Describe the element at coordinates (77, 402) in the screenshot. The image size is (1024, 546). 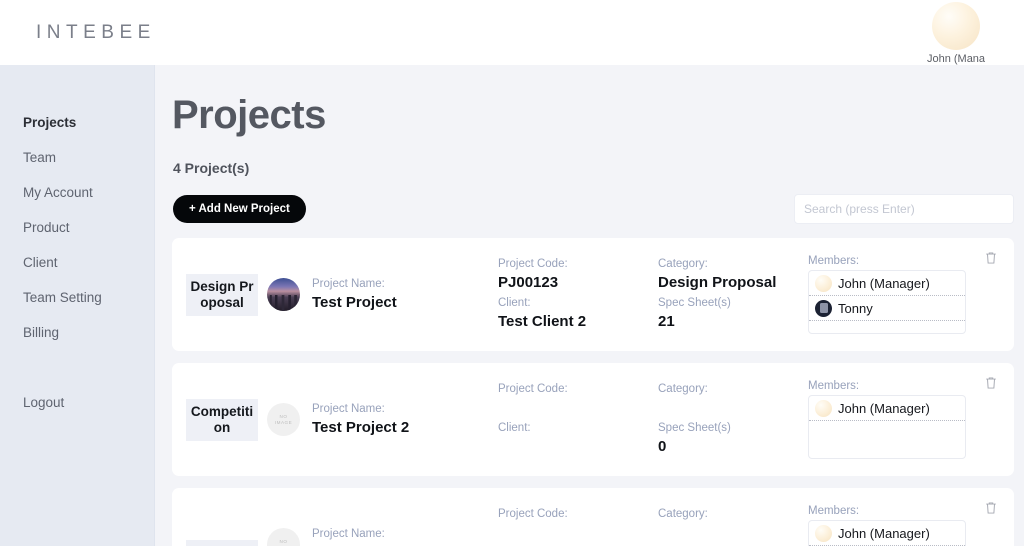
I see `sidebar-item-logout: Logout` at that location.